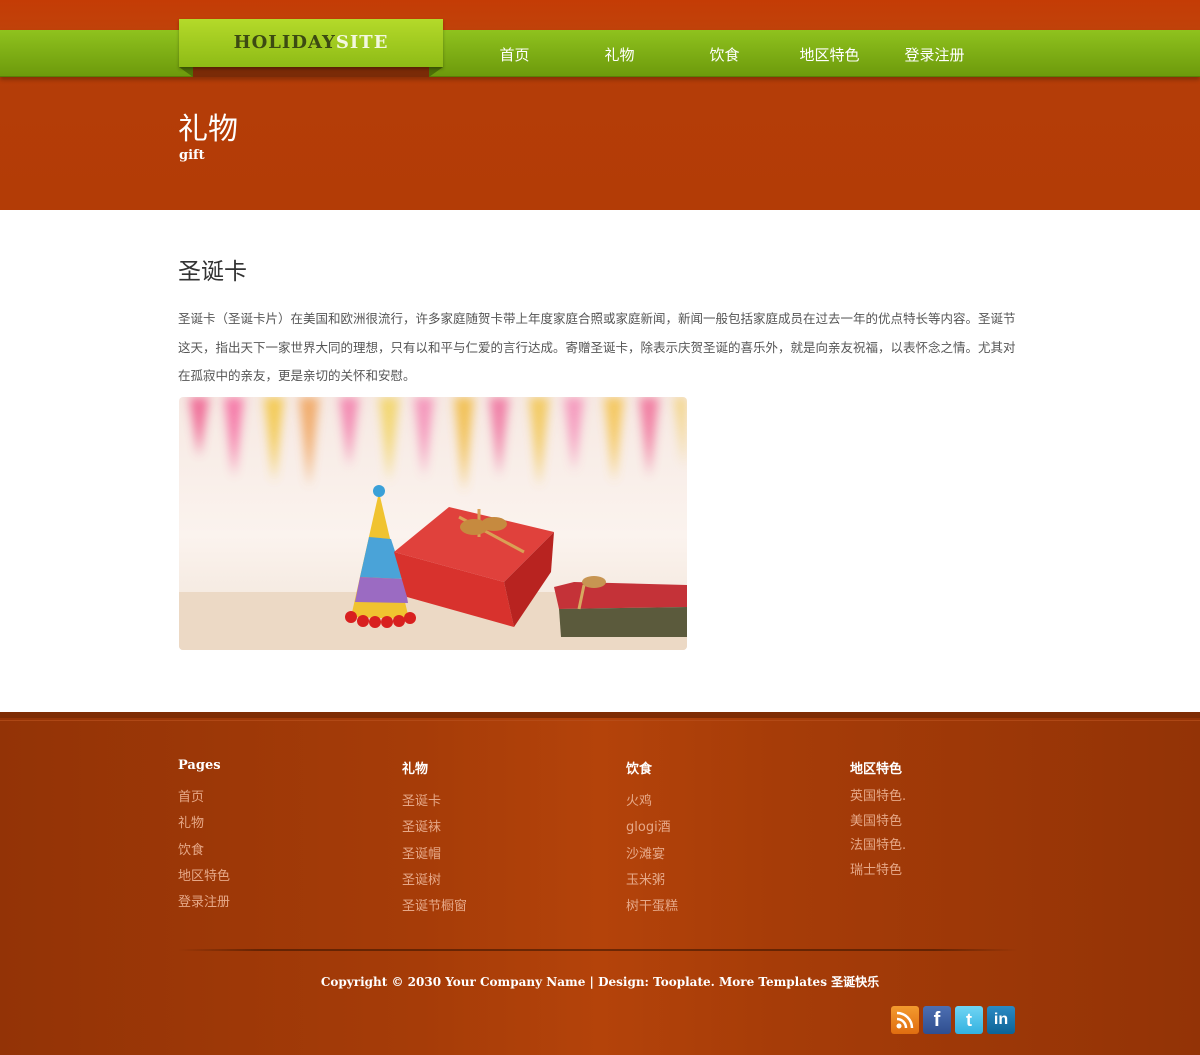 The height and width of the screenshot is (1055, 1200). What do you see at coordinates (953, 1020) in the screenshot?
I see `social-links: f t in` at bounding box center [953, 1020].